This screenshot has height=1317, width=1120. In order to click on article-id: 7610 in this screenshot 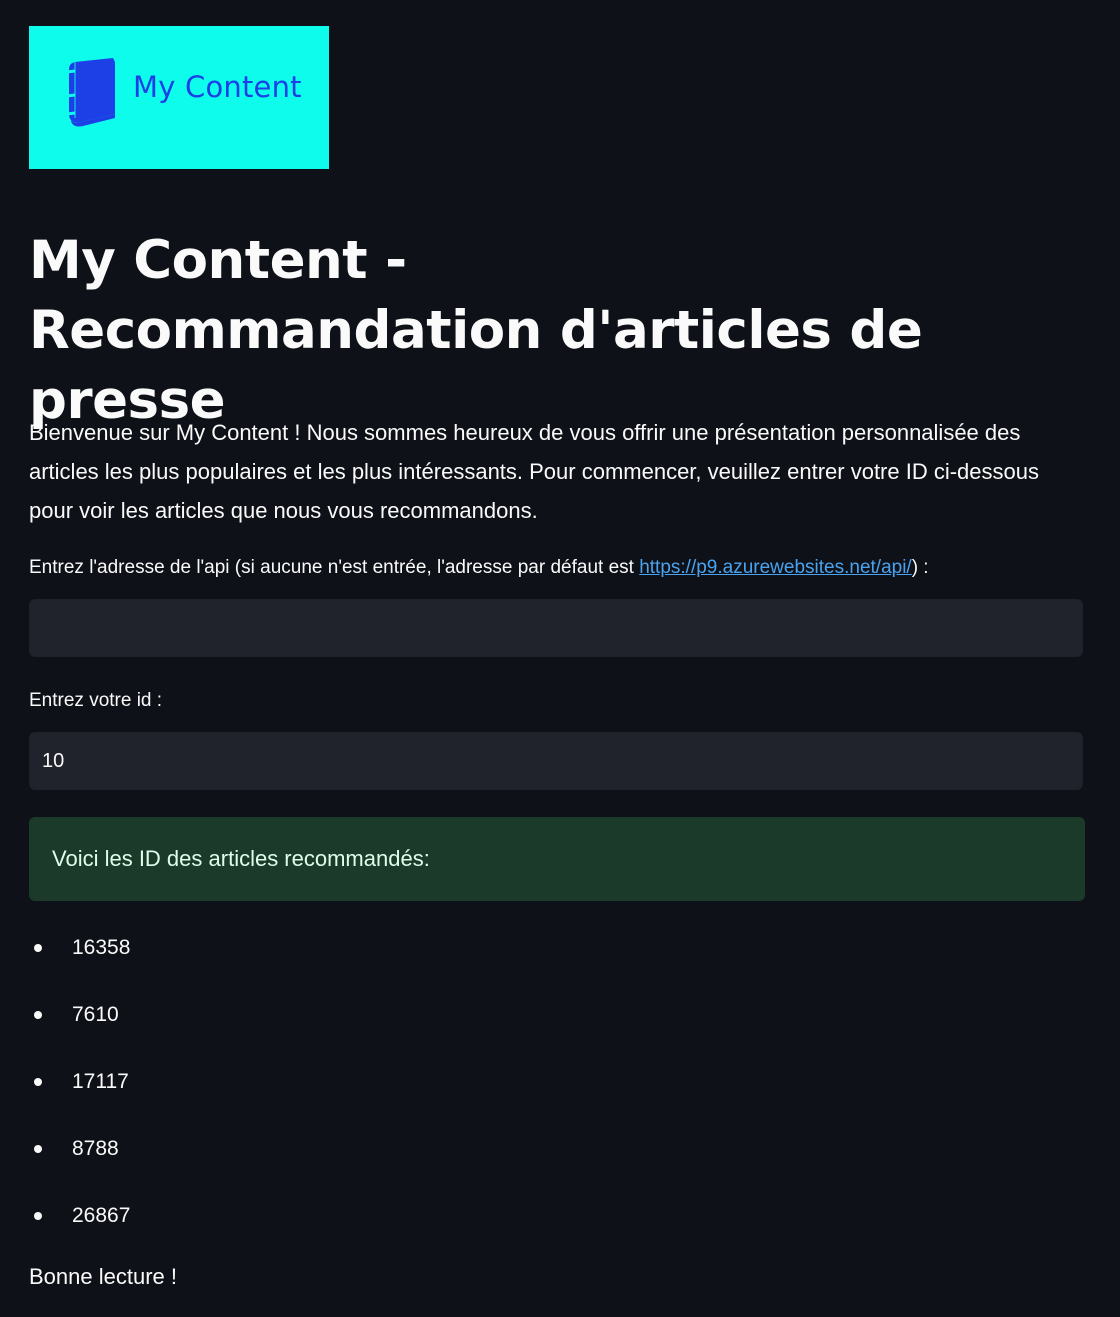, I will do `click(95, 1014)`.